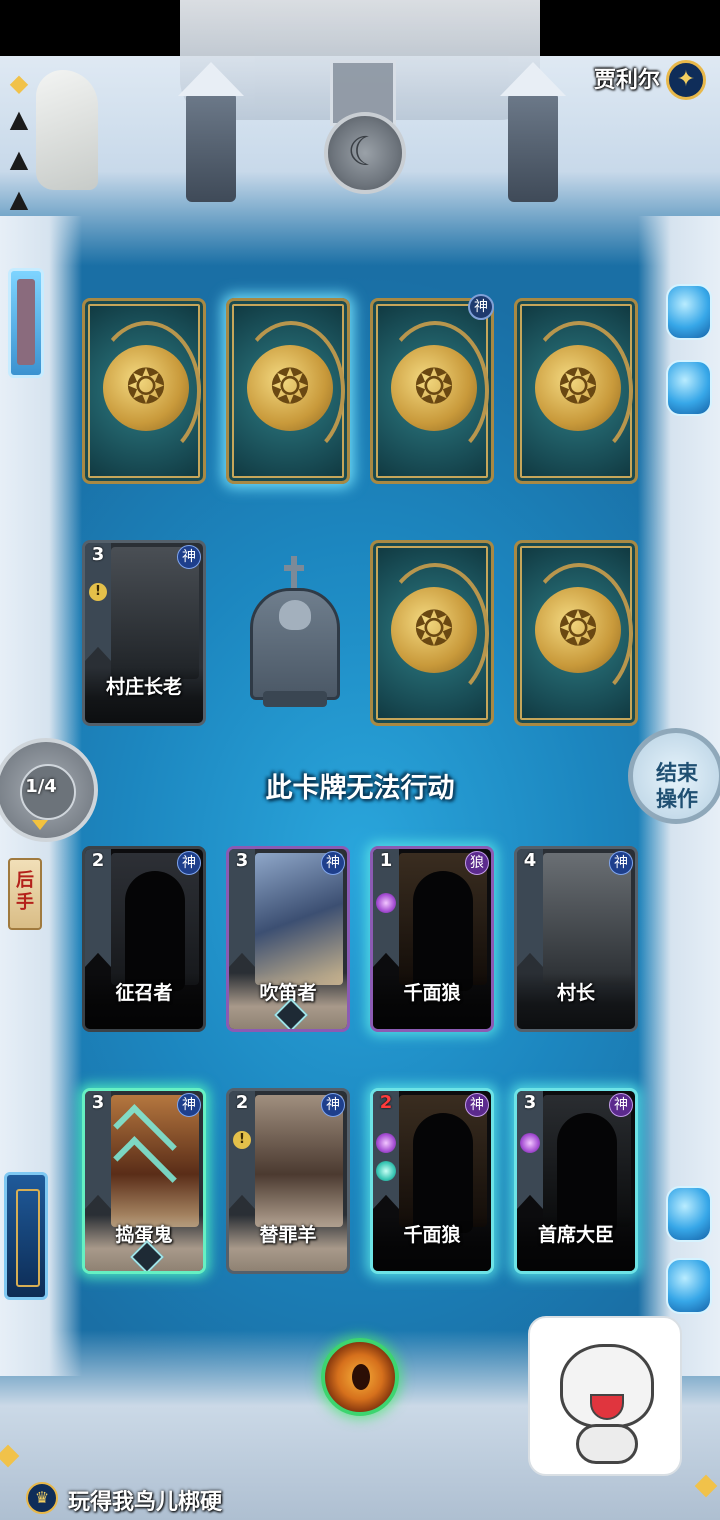 The image size is (720, 1520). I want to click on tower-left, so click(211, 132).